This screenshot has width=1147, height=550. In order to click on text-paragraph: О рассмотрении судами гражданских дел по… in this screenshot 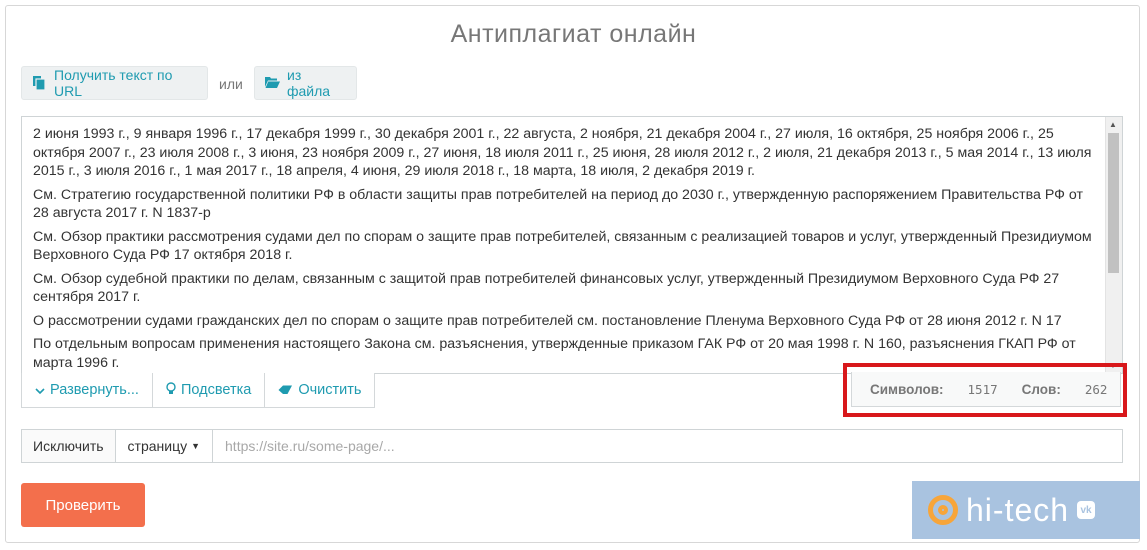, I will do `click(547, 320)`.